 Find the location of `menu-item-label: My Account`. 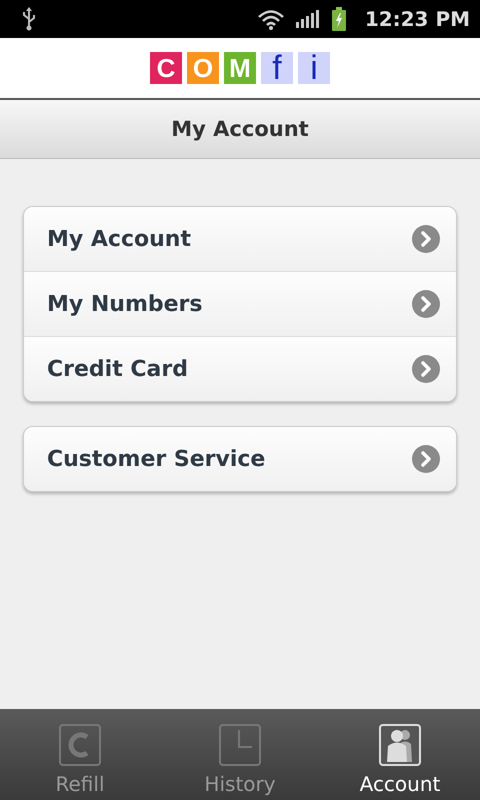

menu-item-label: My Account is located at coordinates (119, 239).